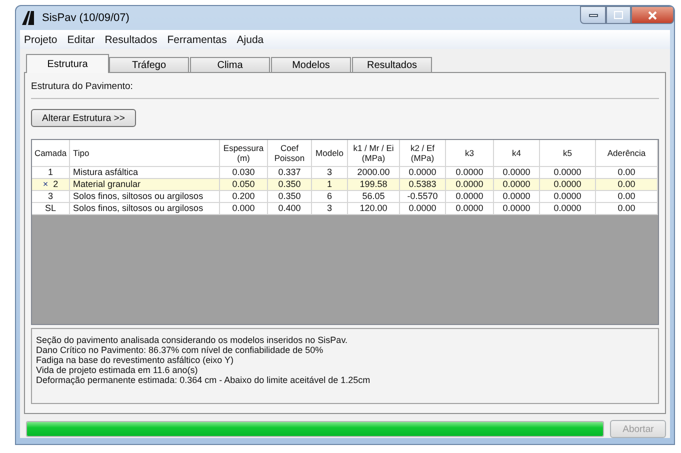 Image resolution: width=681 pixels, height=453 pixels. What do you see at coordinates (423, 185) in the screenshot?
I see `table-cell: 0.5383` at bounding box center [423, 185].